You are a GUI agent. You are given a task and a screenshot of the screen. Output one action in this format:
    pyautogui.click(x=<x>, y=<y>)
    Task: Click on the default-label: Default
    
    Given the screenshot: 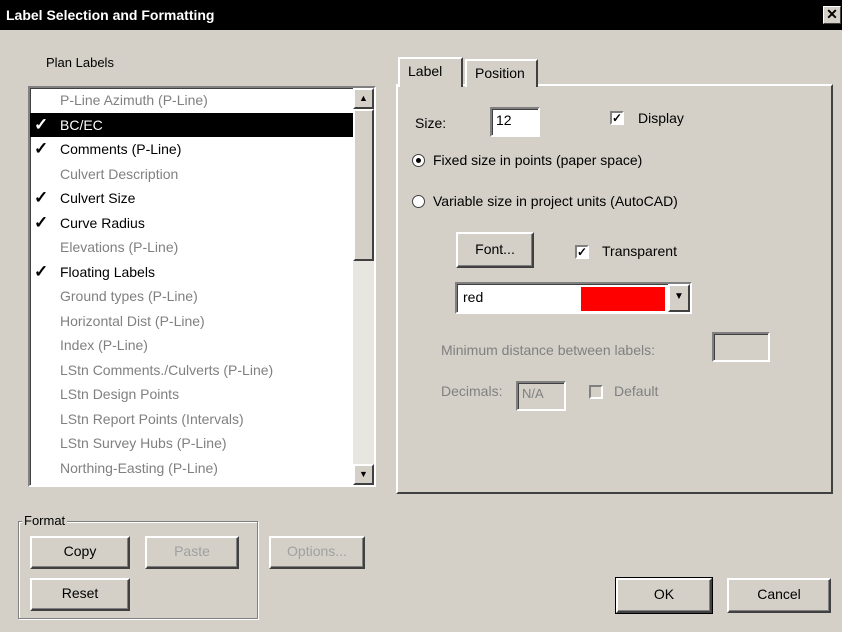 What is the action you would take?
    pyautogui.click(x=636, y=391)
    